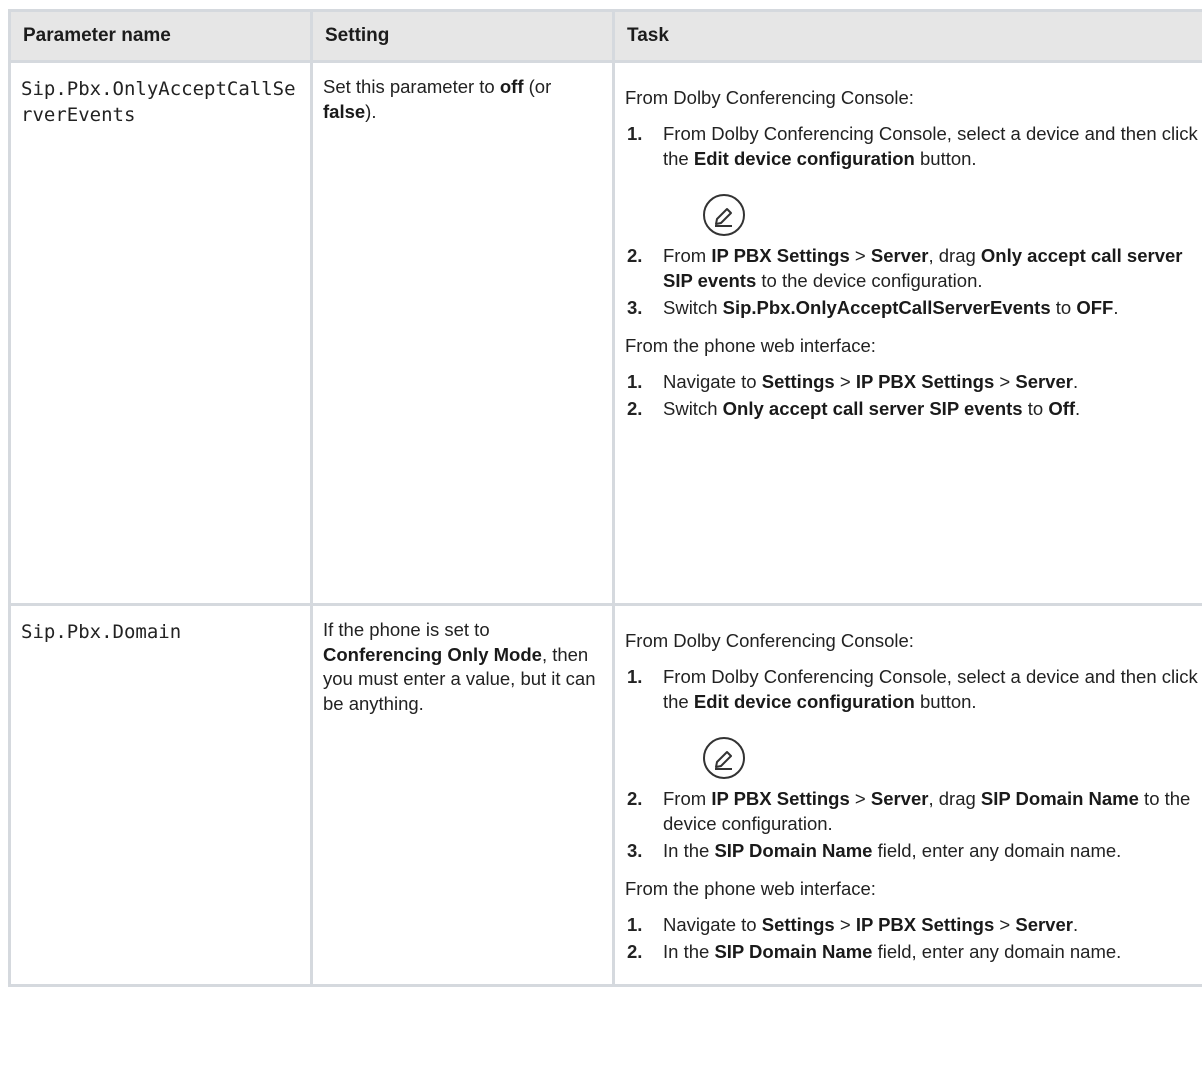 This screenshot has width=1202, height=1069. What do you see at coordinates (437, 99) in the screenshot?
I see `setting-text: Set this parameter to off (or false).` at bounding box center [437, 99].